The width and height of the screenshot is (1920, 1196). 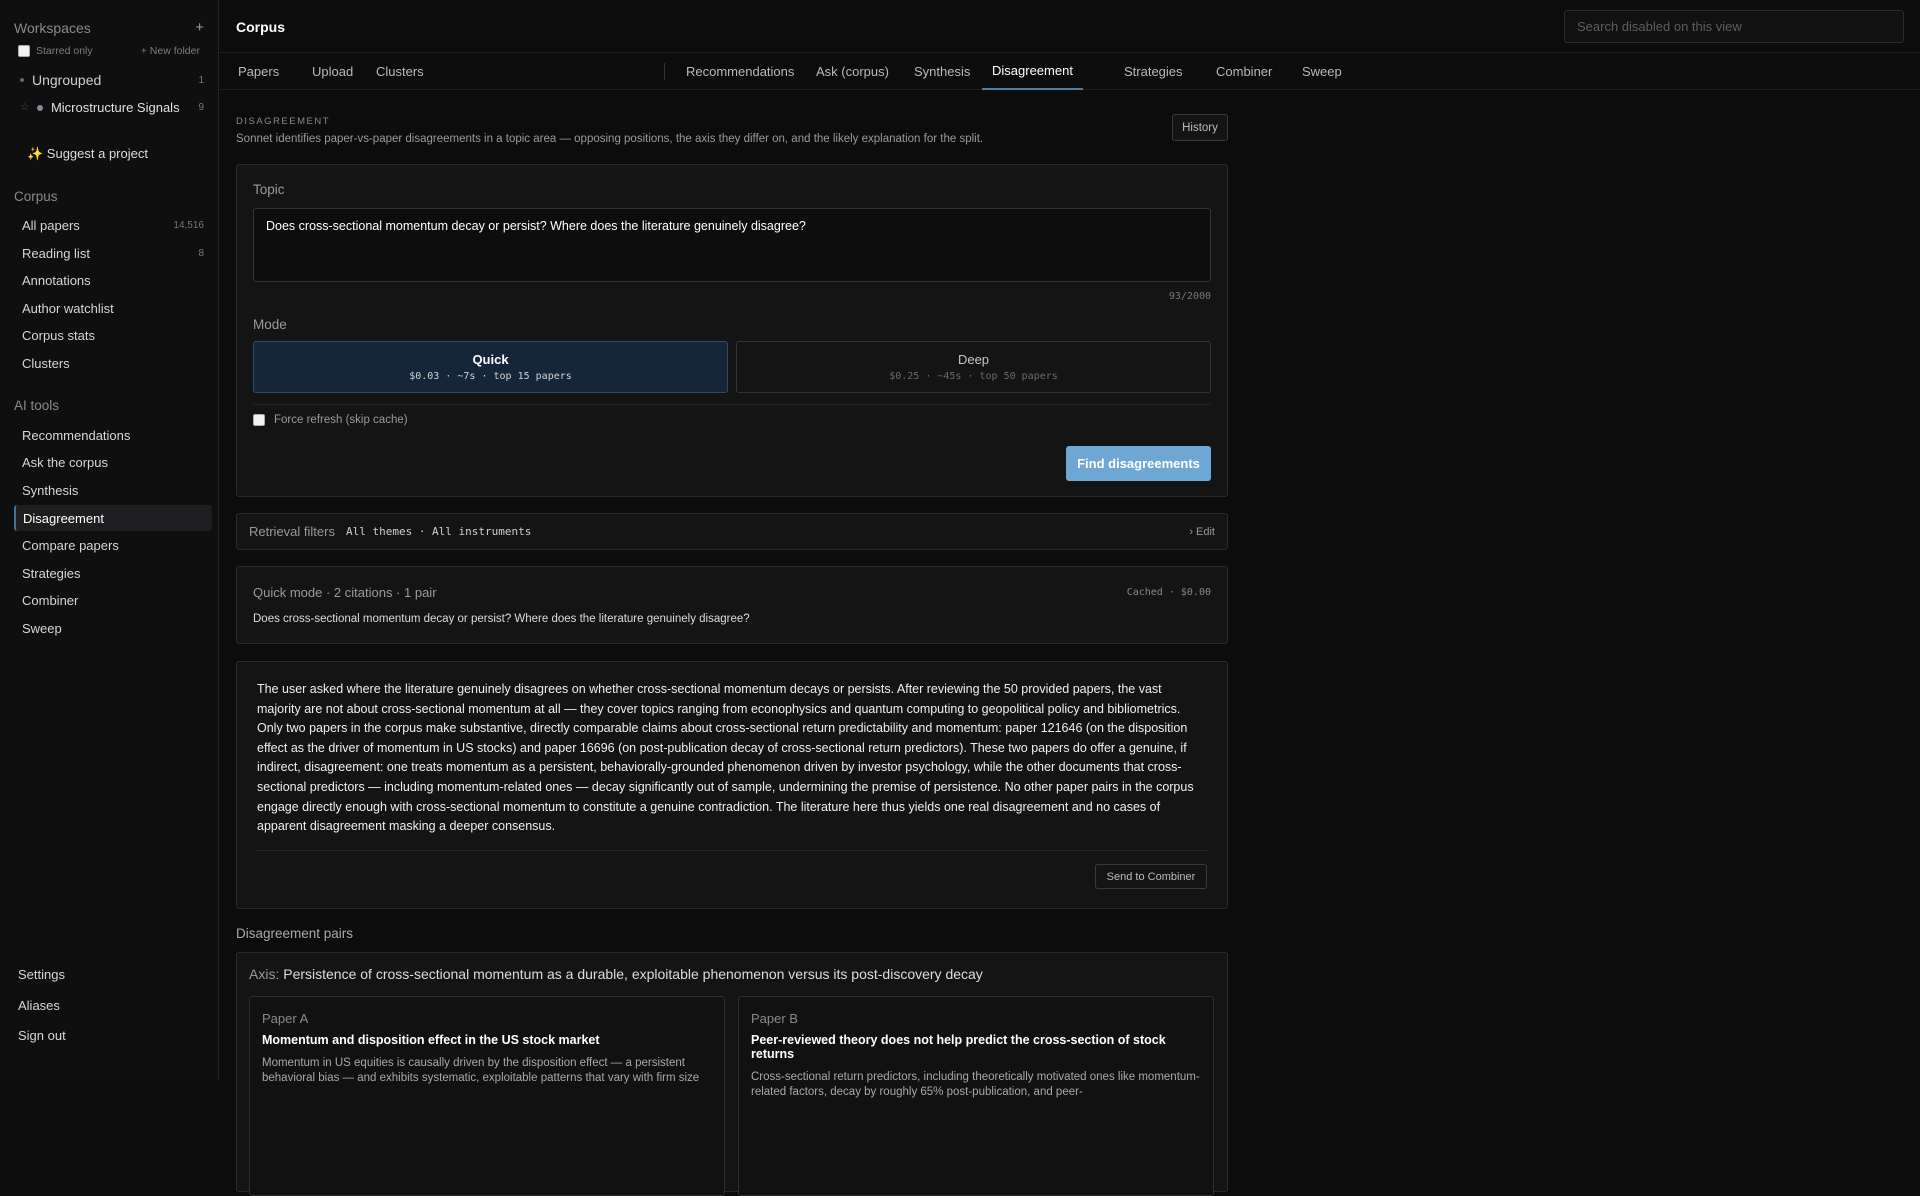 What do you see at coordinates (292, 531) in the screenshot?
I see `filters-label: Retrieval filters` at bounding box center [292, 531].